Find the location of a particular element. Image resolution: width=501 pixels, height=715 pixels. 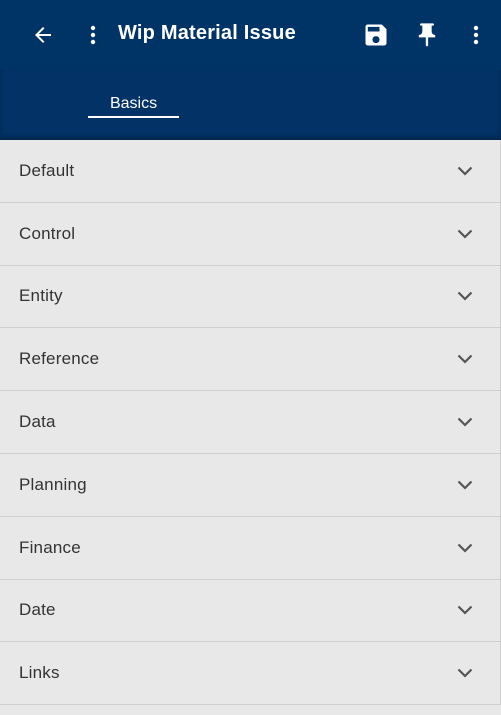

section-label: Finance is located at coordinates (50, 547).